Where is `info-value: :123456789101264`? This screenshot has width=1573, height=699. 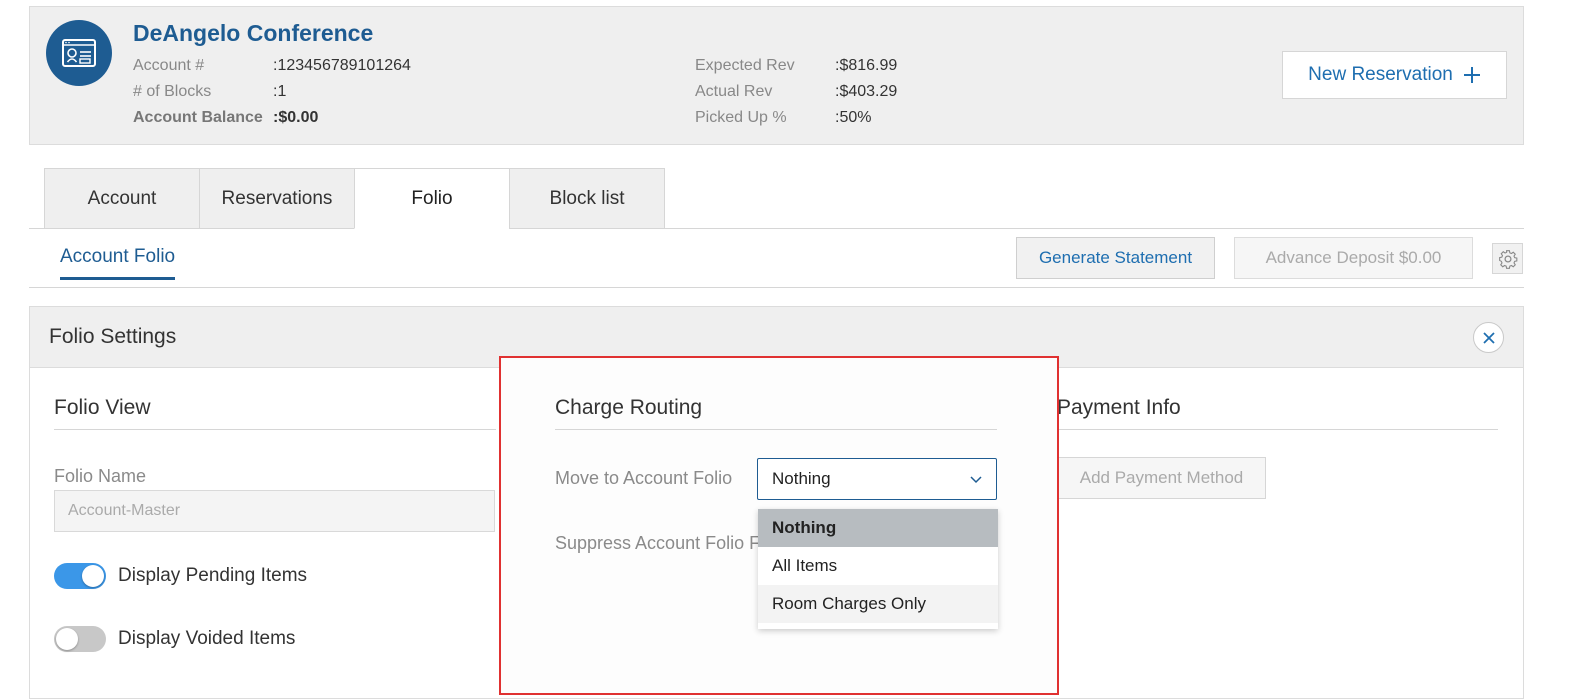 info-value: :123456789101264 is located at coordinates (342, 65).